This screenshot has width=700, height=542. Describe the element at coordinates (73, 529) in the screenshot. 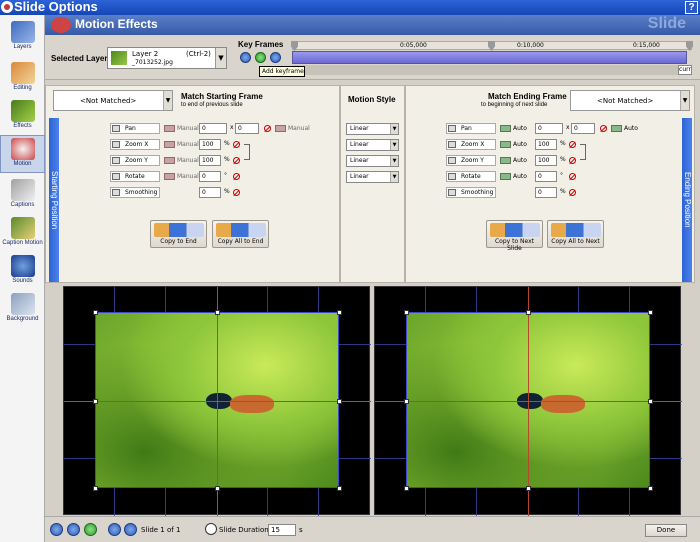

I see `zoom-out-button` at that location.